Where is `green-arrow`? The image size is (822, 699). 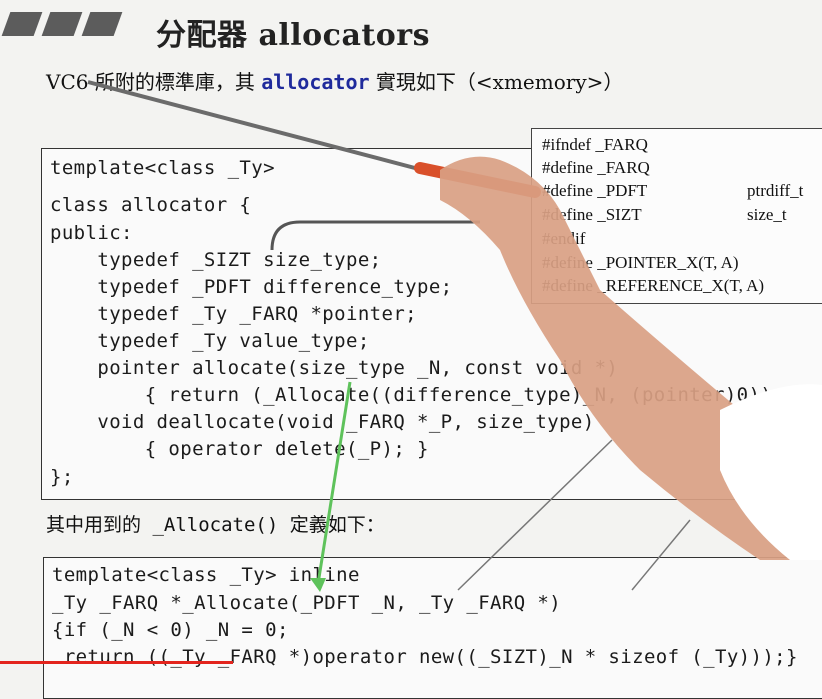
green-arrow is located at coordinates (334, 483).